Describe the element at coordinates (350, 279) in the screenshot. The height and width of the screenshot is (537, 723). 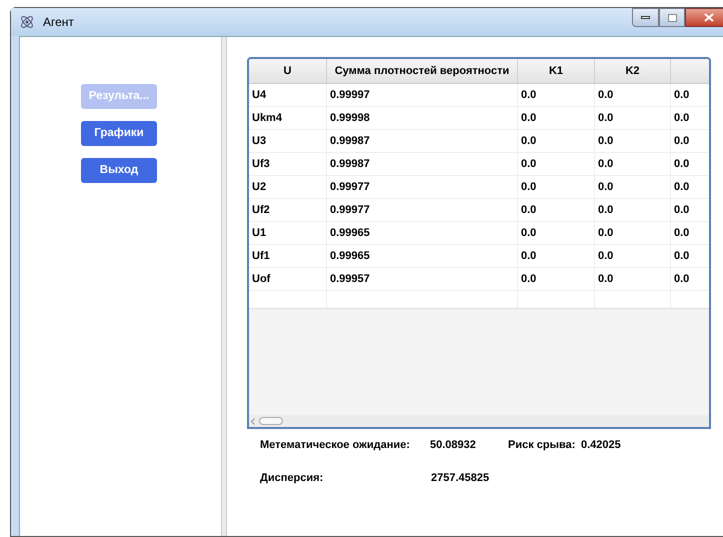
I see `table-cell-text: 0.99957` at that location.